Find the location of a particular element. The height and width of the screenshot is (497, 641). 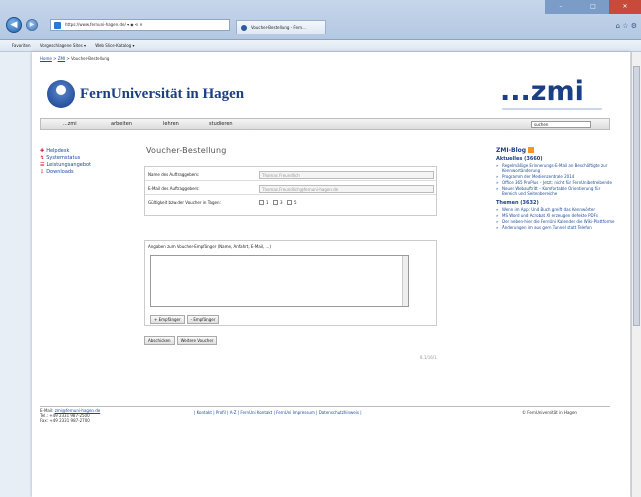

blog-section-themen: Themen (3632) is located at coordinates (556, 203).